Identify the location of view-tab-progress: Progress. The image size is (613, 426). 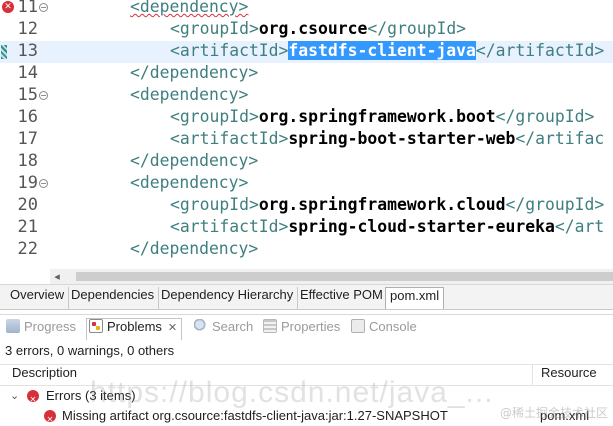
(41, 330).